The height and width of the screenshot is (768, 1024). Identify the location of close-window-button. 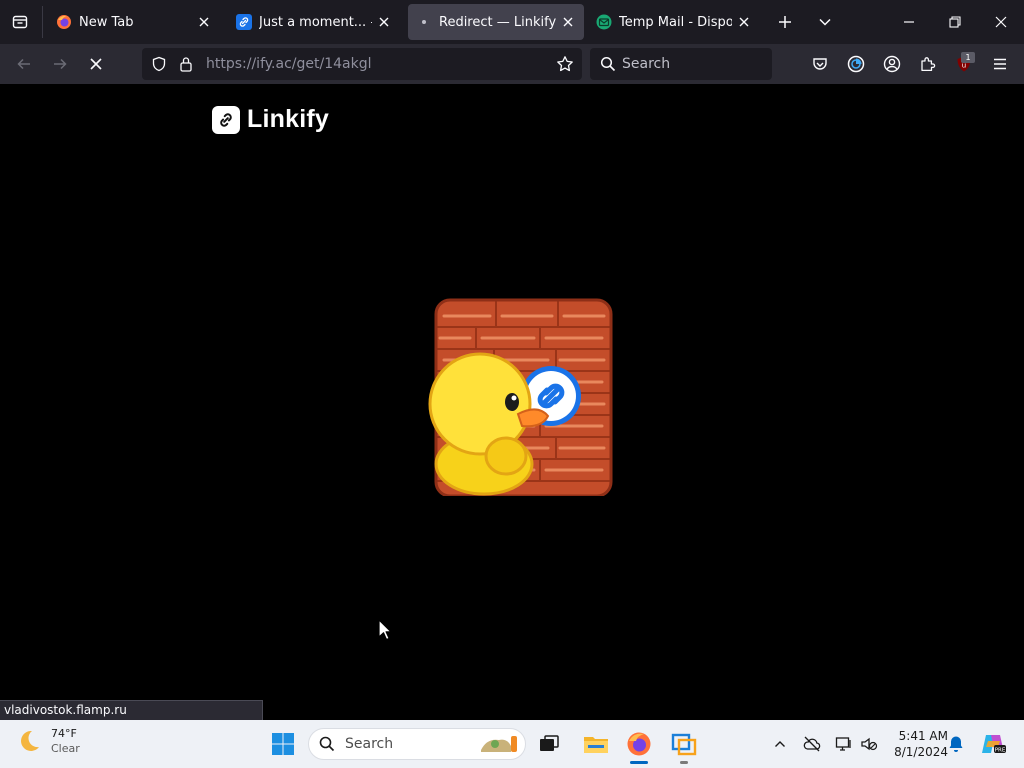
(1001, 22).